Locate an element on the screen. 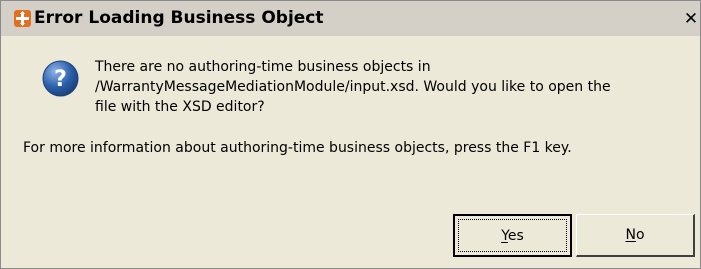 The image size is (701, 269). question-icon: ? is located at coordinates (60, 78).